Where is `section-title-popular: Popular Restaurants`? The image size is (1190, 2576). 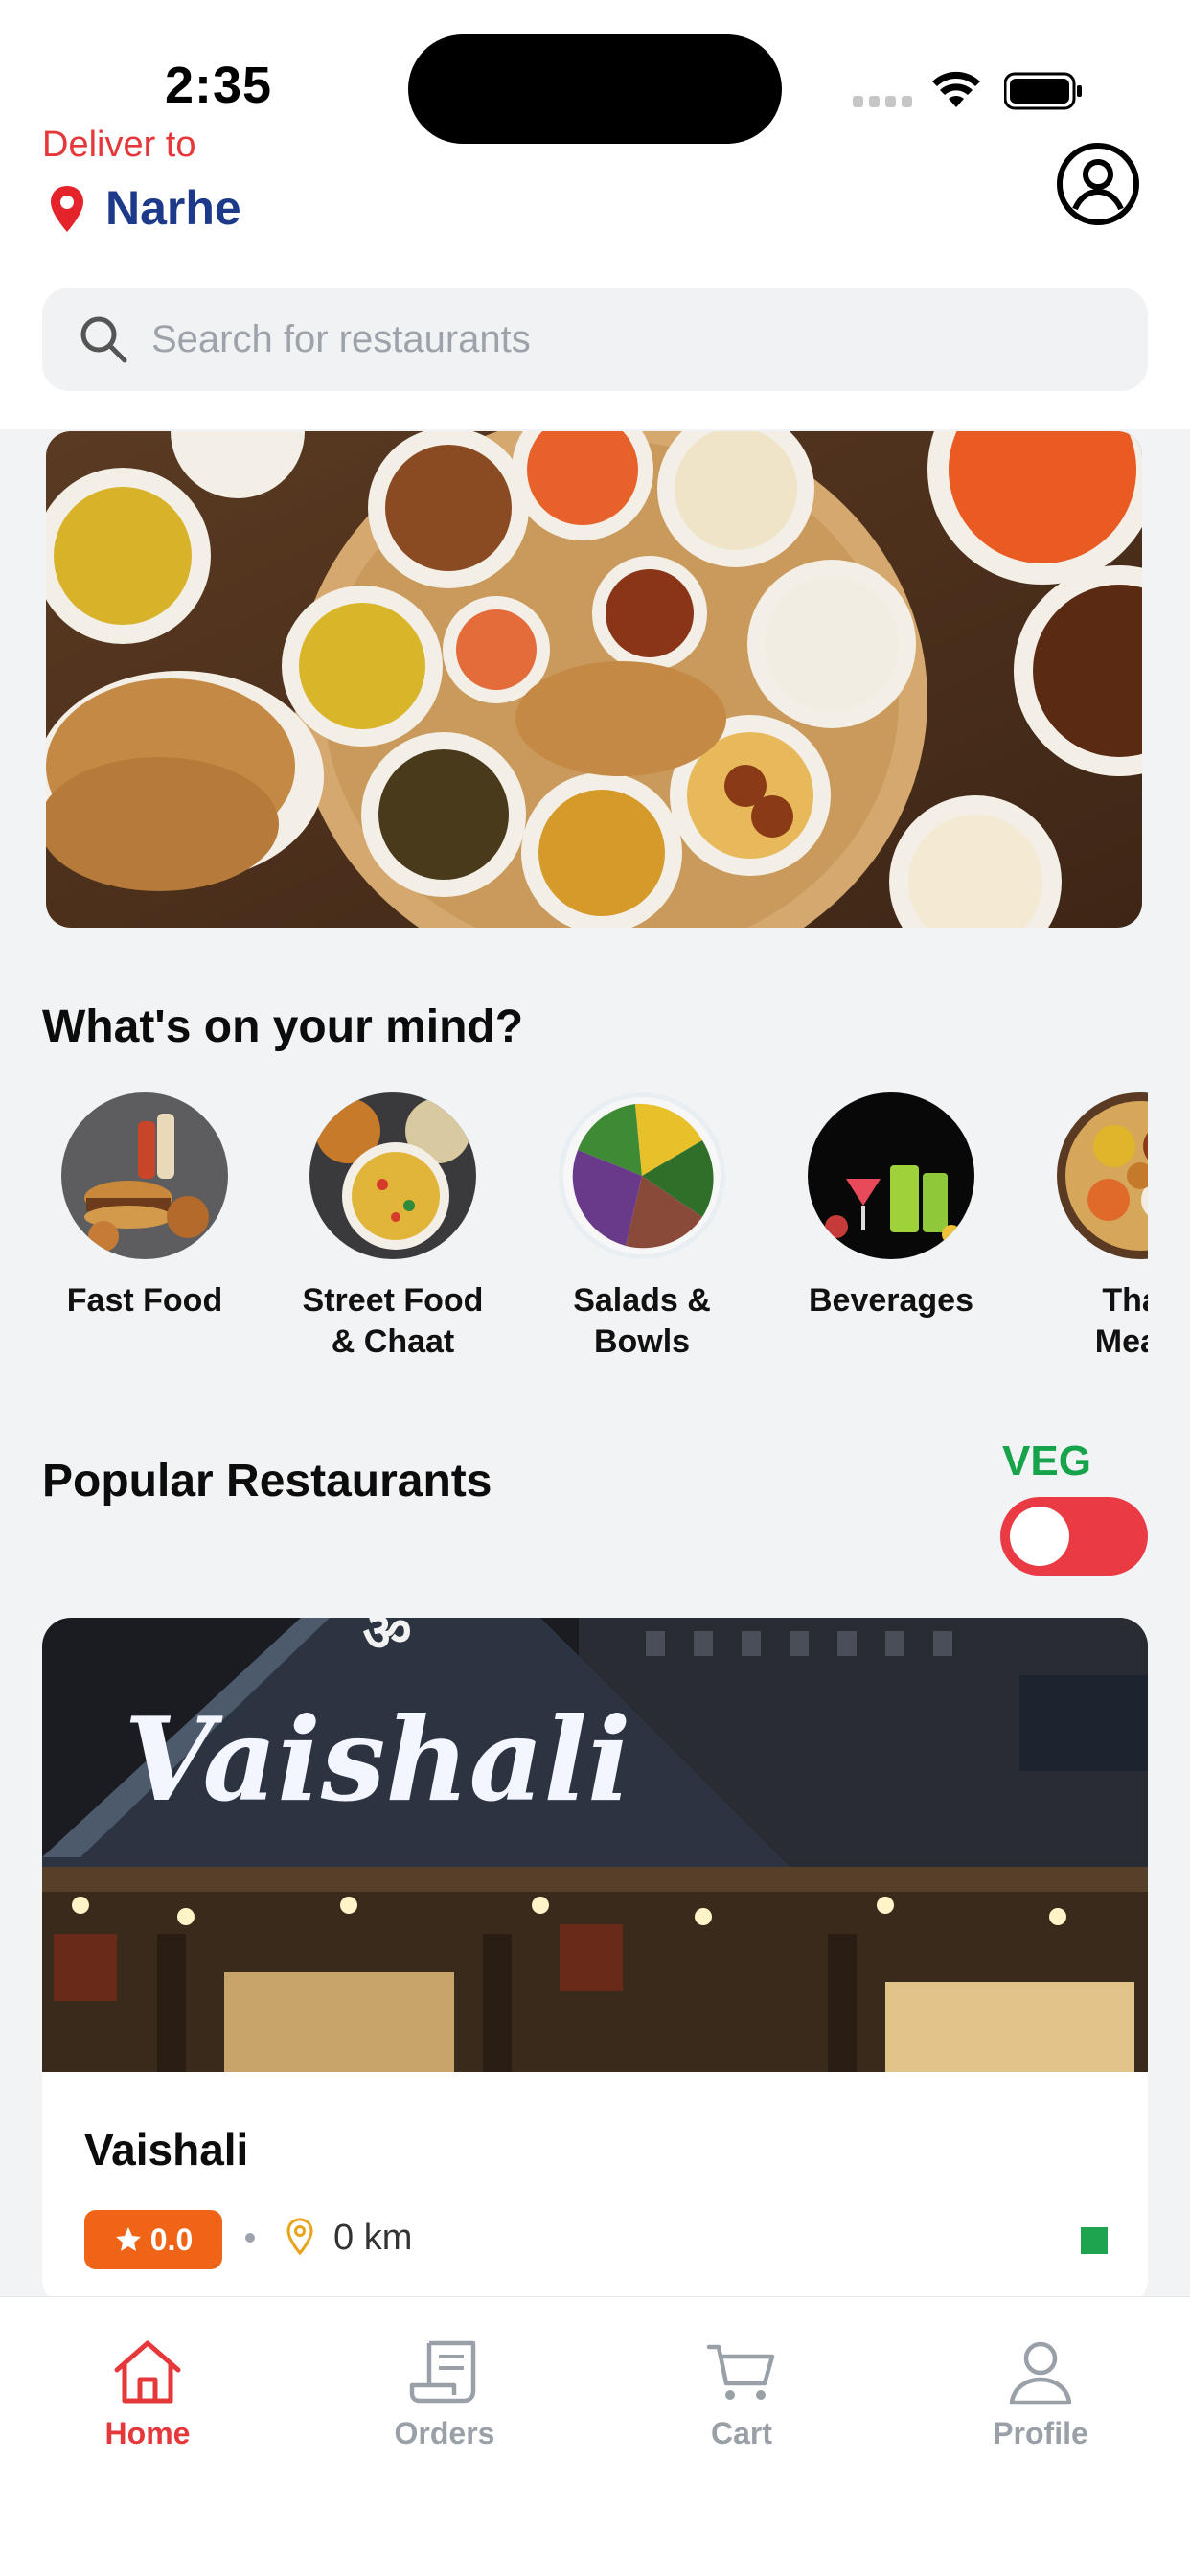 section-title-popular: Popular Restaurants is located at coordinates (267, 1481).